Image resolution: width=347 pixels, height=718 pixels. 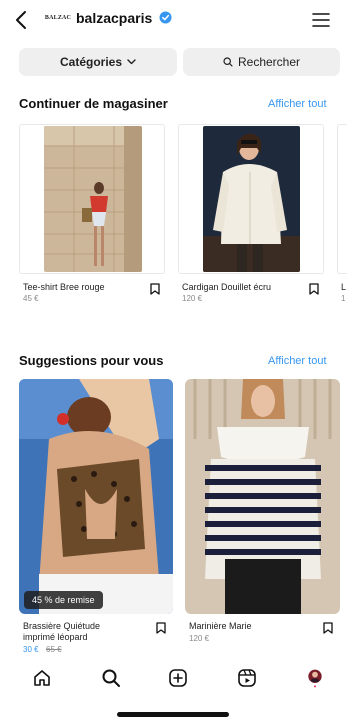 I want to click on continue-see-all-link: Afficher tout, so click(x=297, y=104).